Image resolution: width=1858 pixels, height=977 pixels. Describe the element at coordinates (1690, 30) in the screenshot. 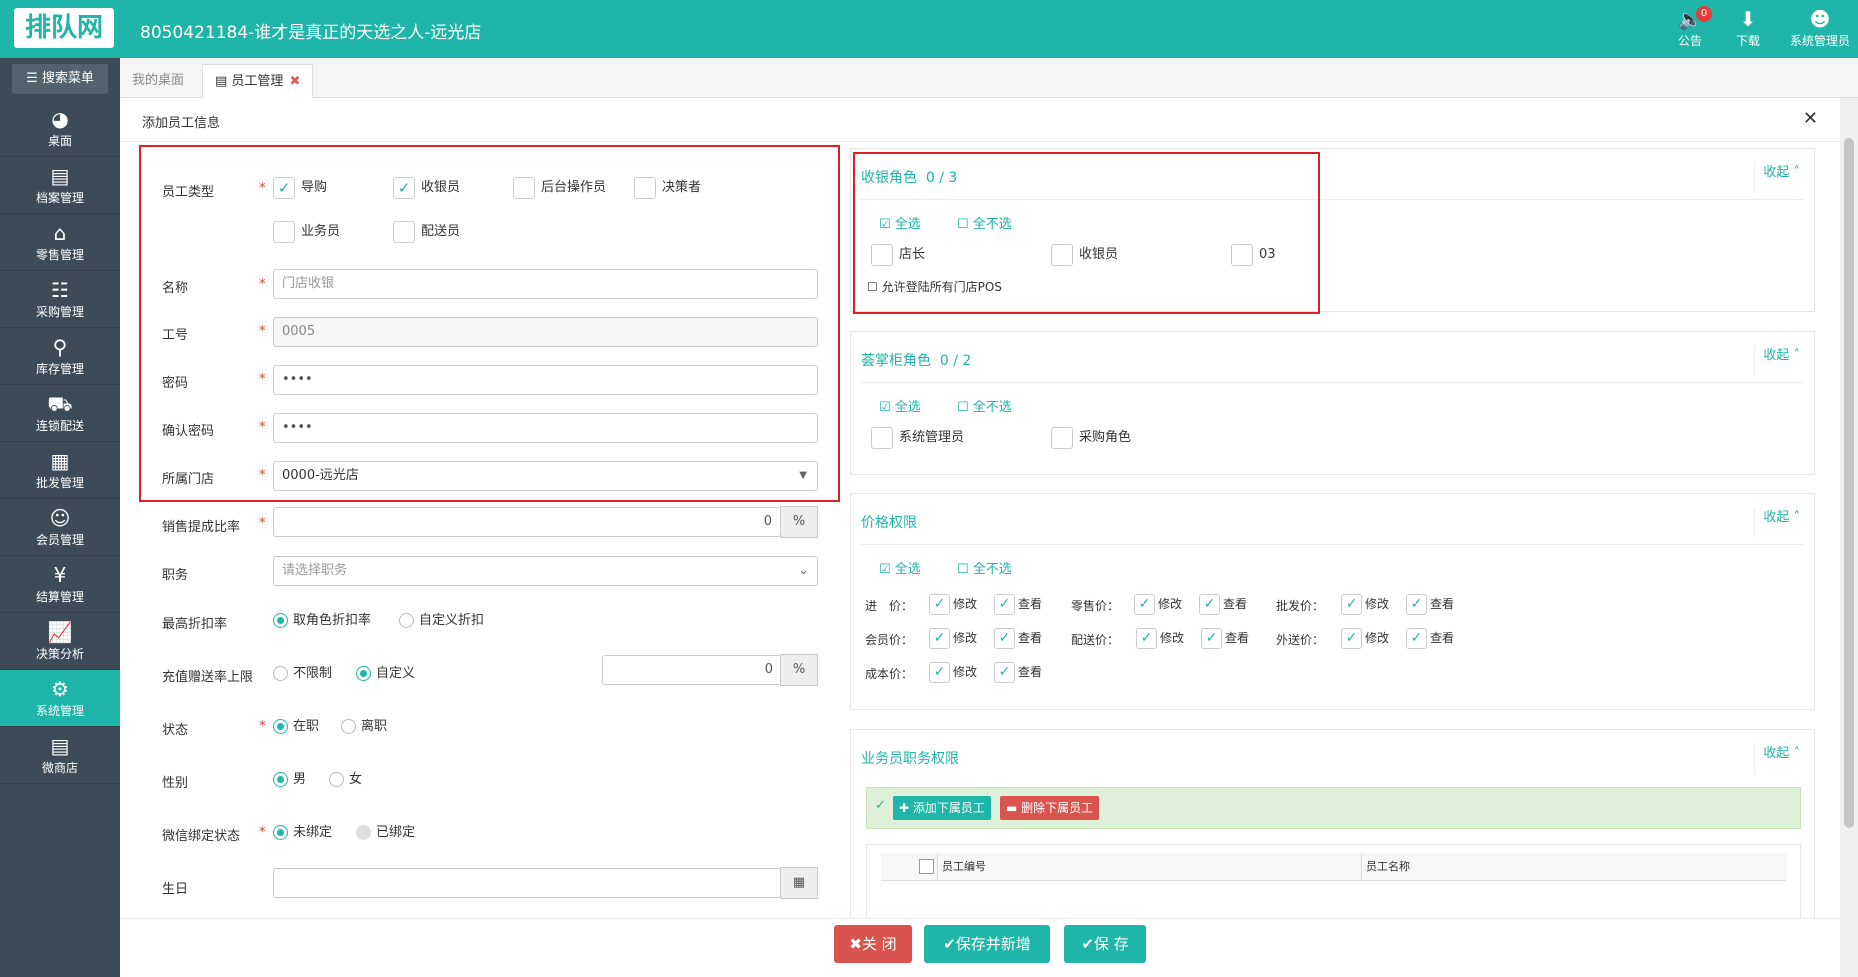

I see `notice-button: 🔈 0 公告` at that location.